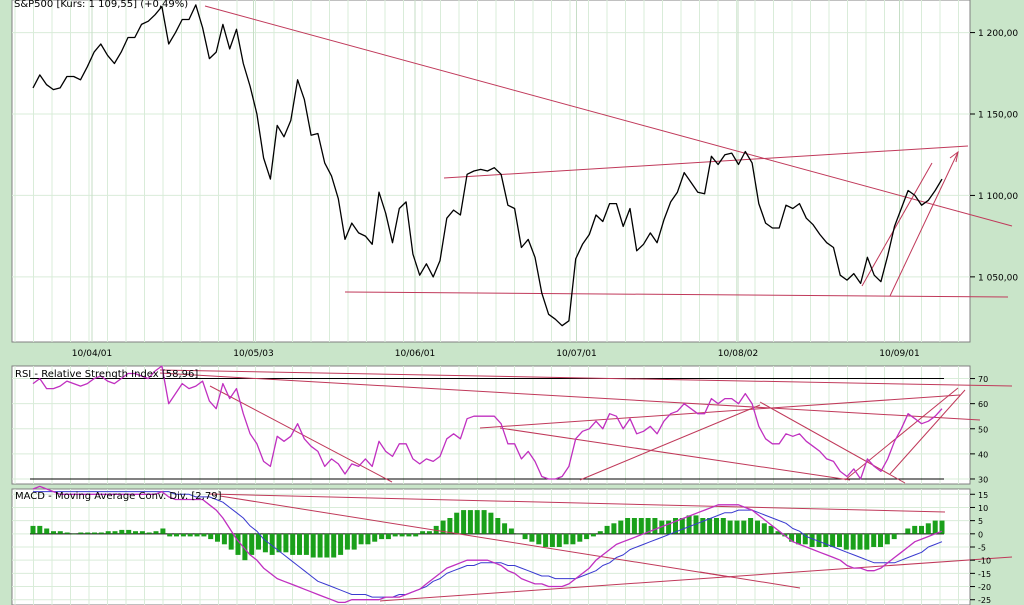  I want to click on macd-y-tick-label: 10, so click(983, 508).